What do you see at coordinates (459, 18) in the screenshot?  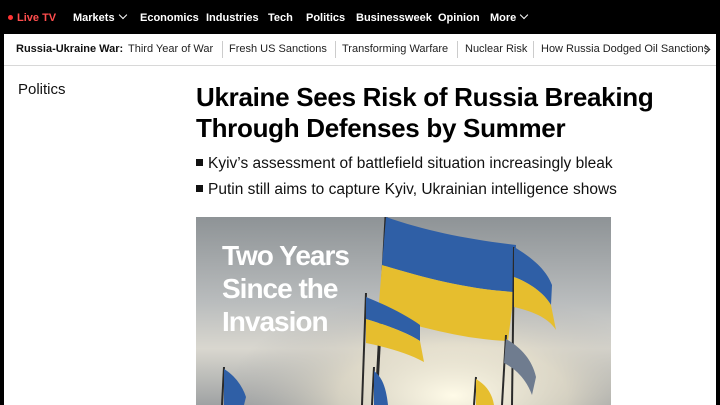 I see `nav-opinion: Opinion` at bounding box center [459, 18].